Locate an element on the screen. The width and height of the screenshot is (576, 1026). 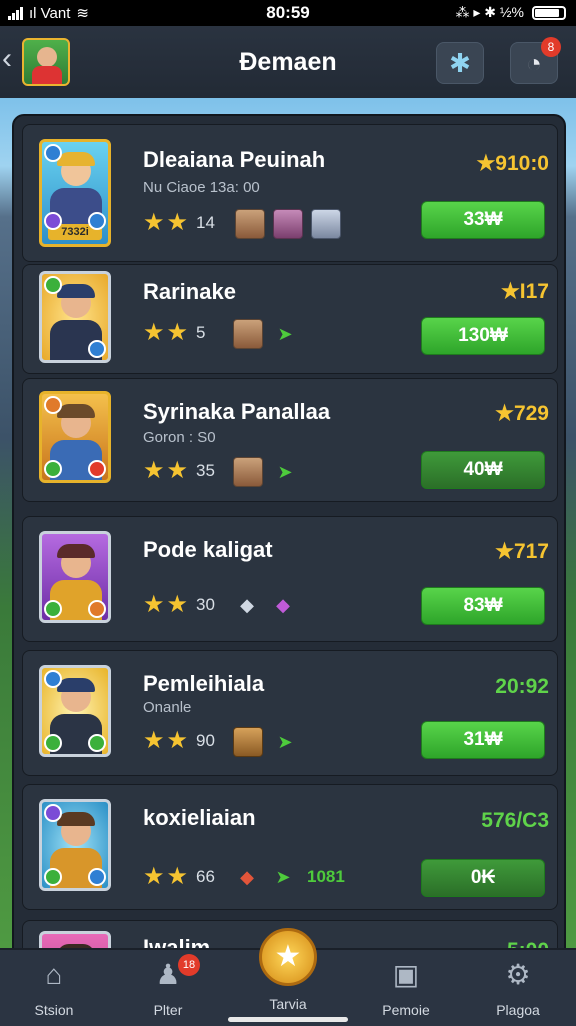
player-price: 576/C3 is located at coordinates (515, 820).